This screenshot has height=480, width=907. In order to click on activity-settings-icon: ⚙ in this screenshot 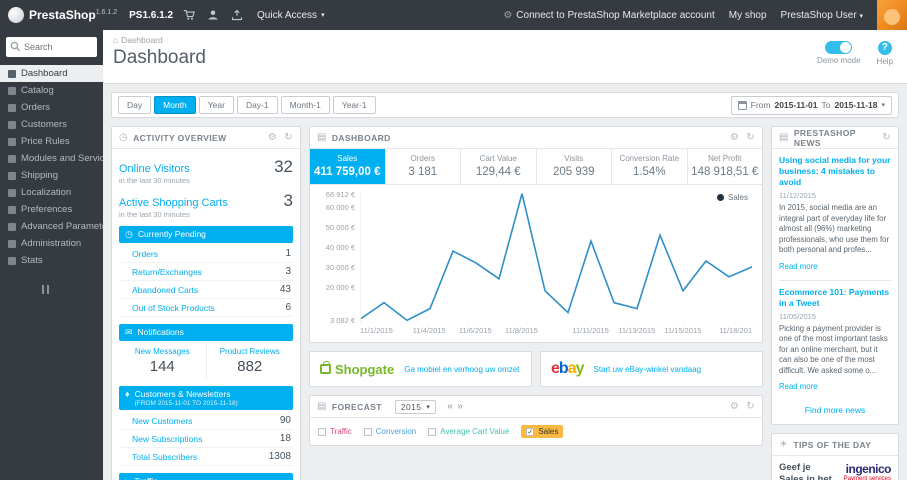, I will do `click(272, 137)`.